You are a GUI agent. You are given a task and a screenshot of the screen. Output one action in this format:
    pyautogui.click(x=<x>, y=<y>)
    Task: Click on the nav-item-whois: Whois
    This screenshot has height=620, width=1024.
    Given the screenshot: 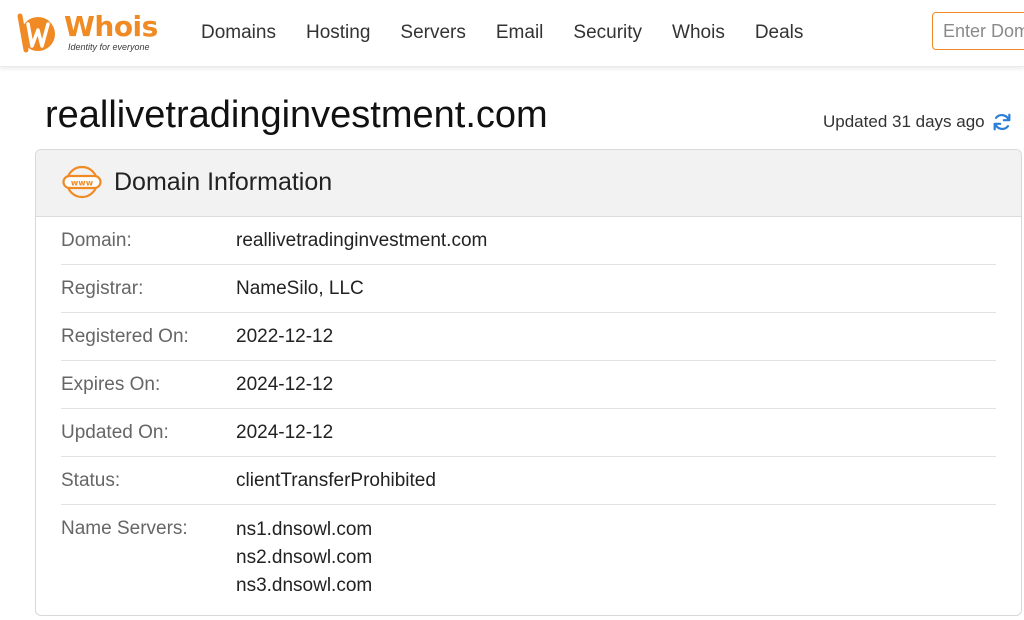 What is the action you would take?
    pyautogui.click(x=698, y=33)
    